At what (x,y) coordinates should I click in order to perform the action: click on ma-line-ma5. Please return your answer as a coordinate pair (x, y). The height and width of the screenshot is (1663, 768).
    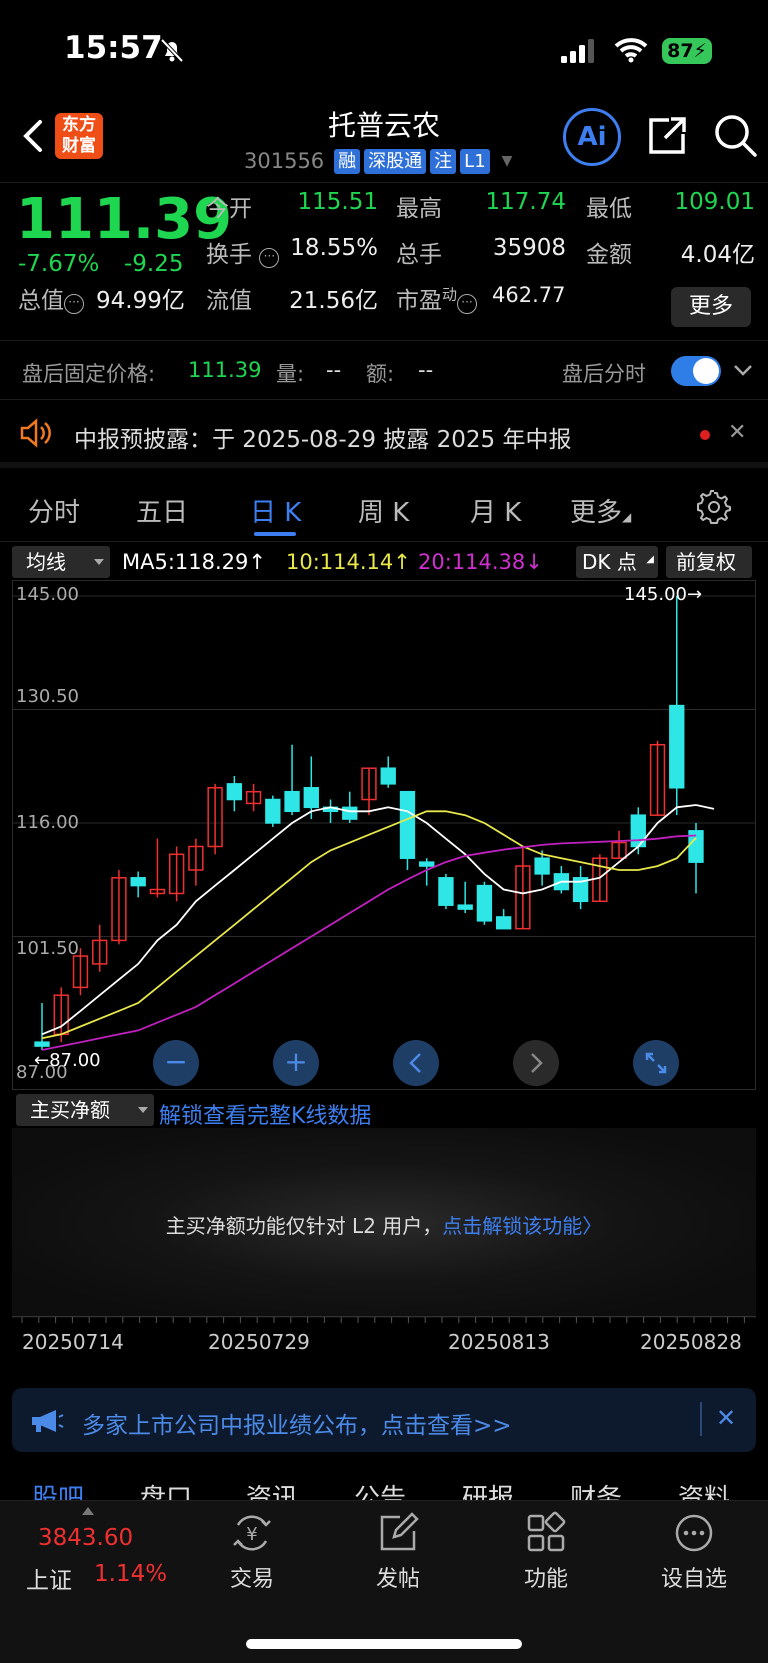
    Looking at the image, I should click on (369, 920).